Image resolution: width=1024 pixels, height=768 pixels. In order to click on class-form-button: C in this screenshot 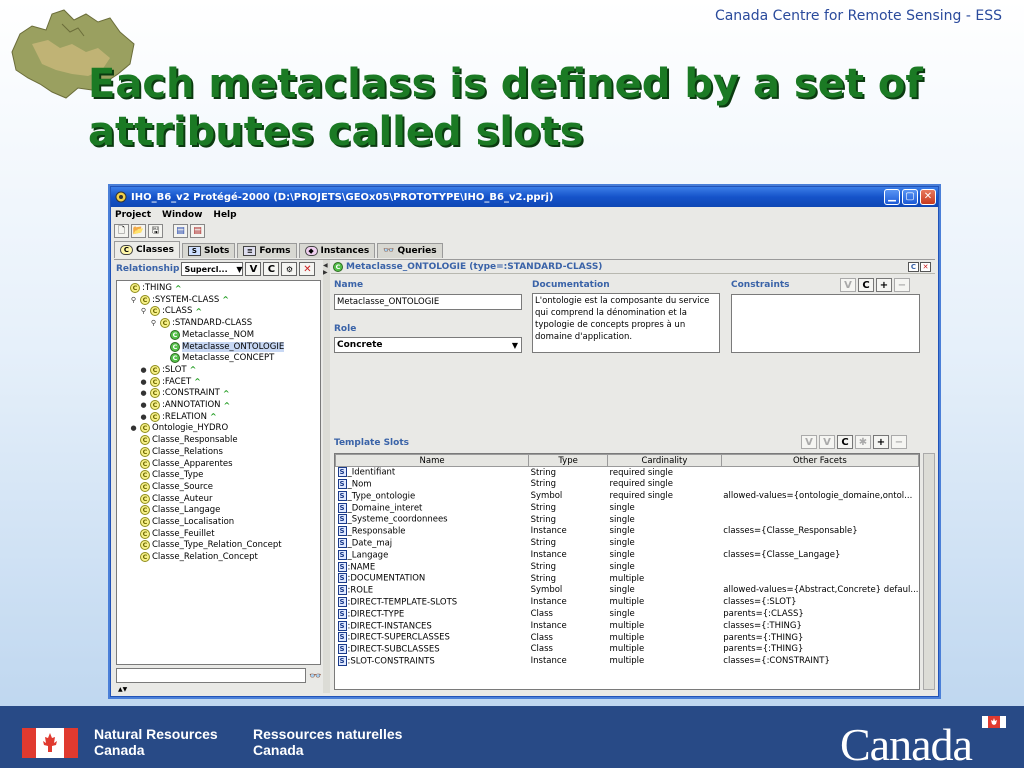, I will do `click(913, 266)`.